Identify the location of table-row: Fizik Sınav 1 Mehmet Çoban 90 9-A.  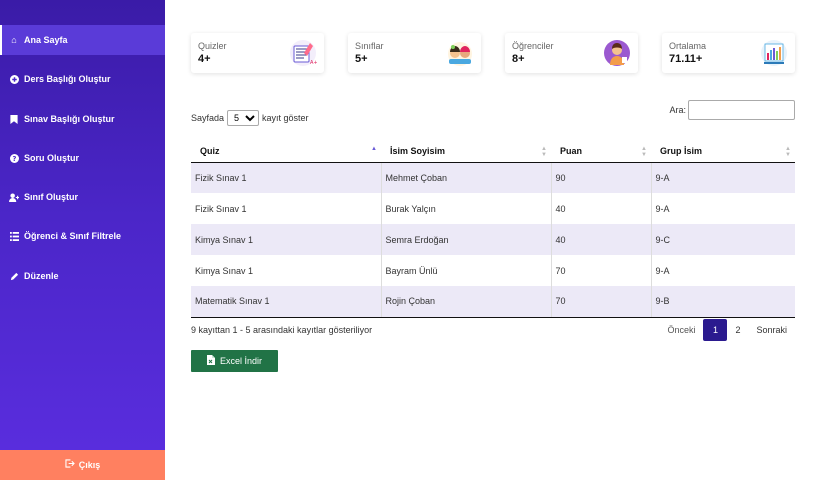
(493, 177).